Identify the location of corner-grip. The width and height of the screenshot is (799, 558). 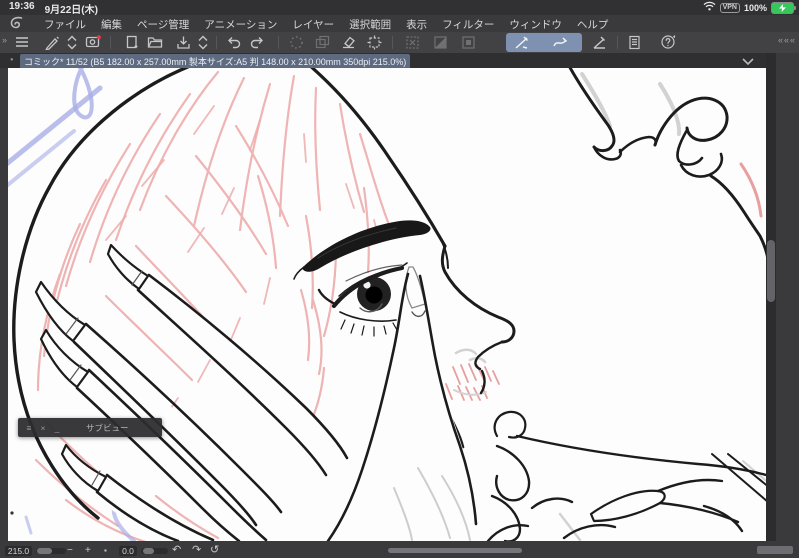
(775, 550).